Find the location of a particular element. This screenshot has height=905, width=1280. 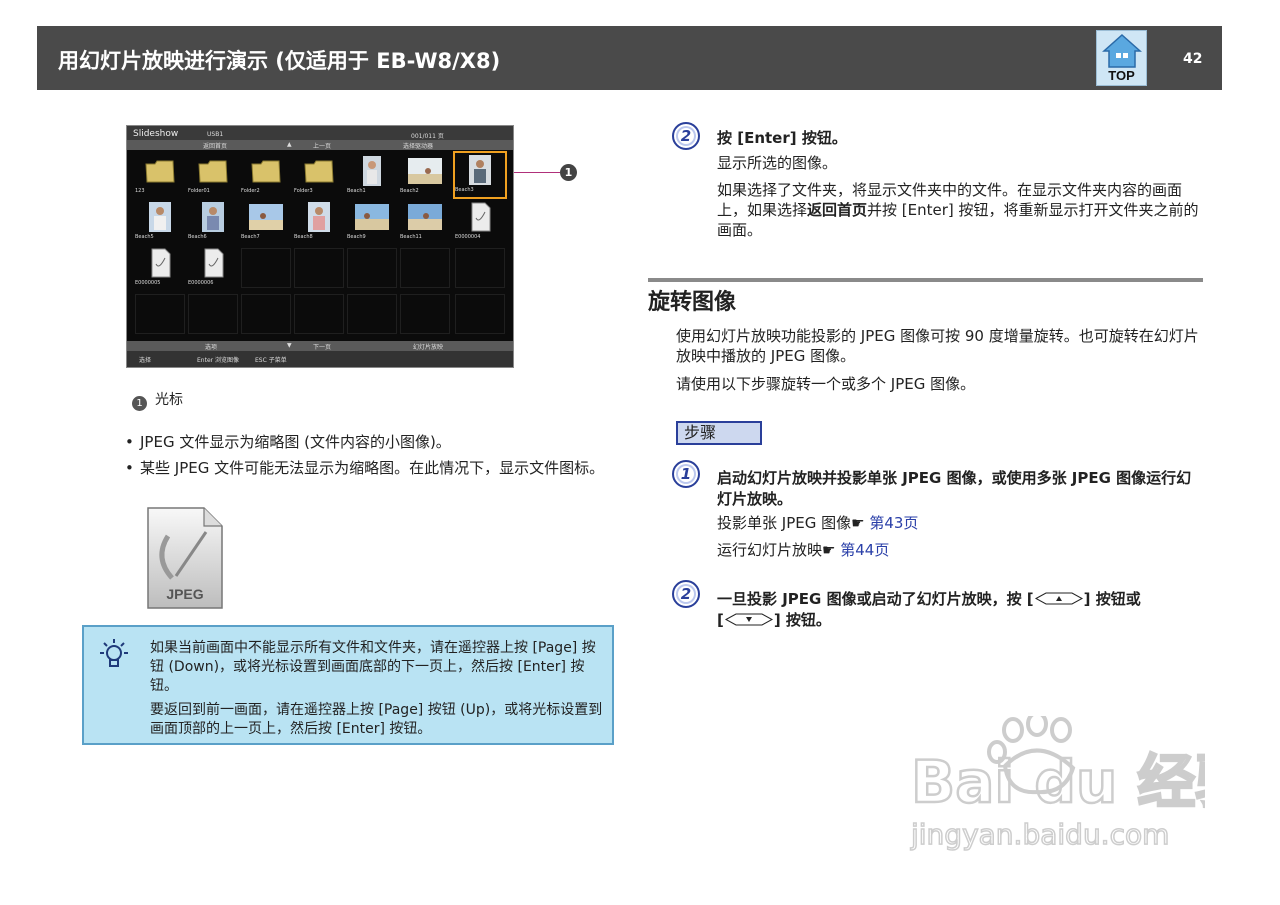

step-number-badge: 1 is located at coordinates (686, 474).